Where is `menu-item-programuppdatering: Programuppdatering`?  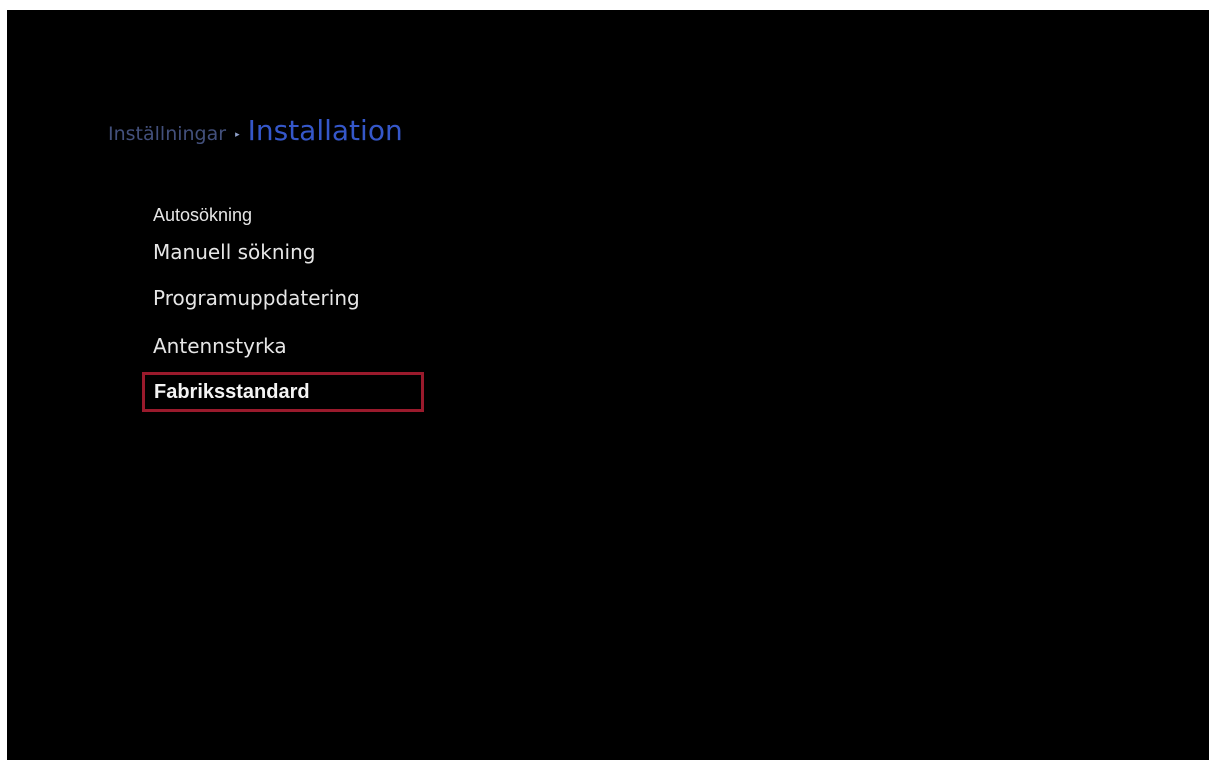
menu-item-programuppdatering: Programuppdatering is located at coordinates (256, 298).